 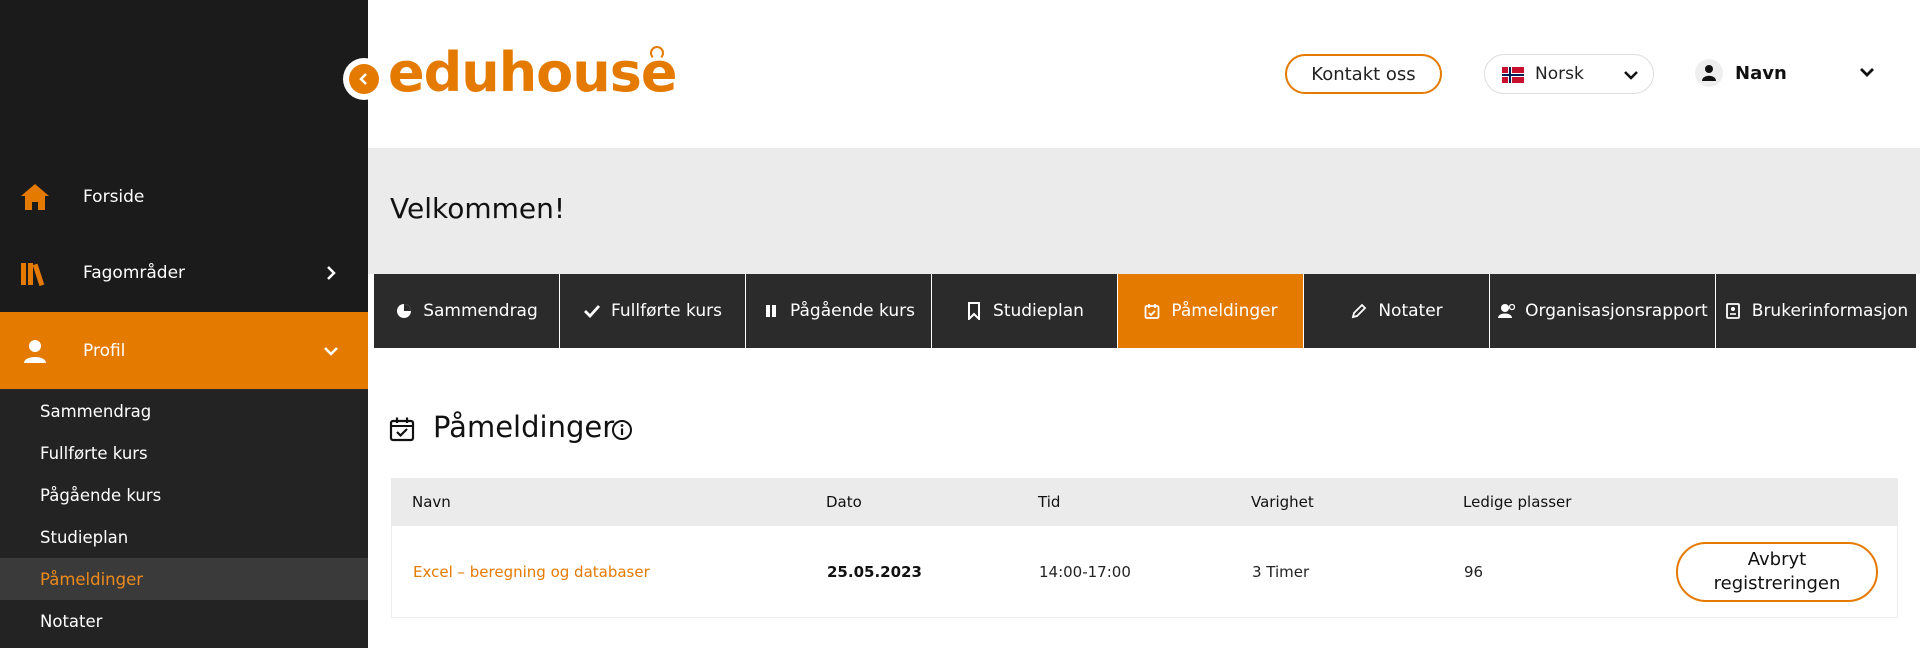 I want to click on sidebar-item-label: Profil, so click(x=104, y=350).